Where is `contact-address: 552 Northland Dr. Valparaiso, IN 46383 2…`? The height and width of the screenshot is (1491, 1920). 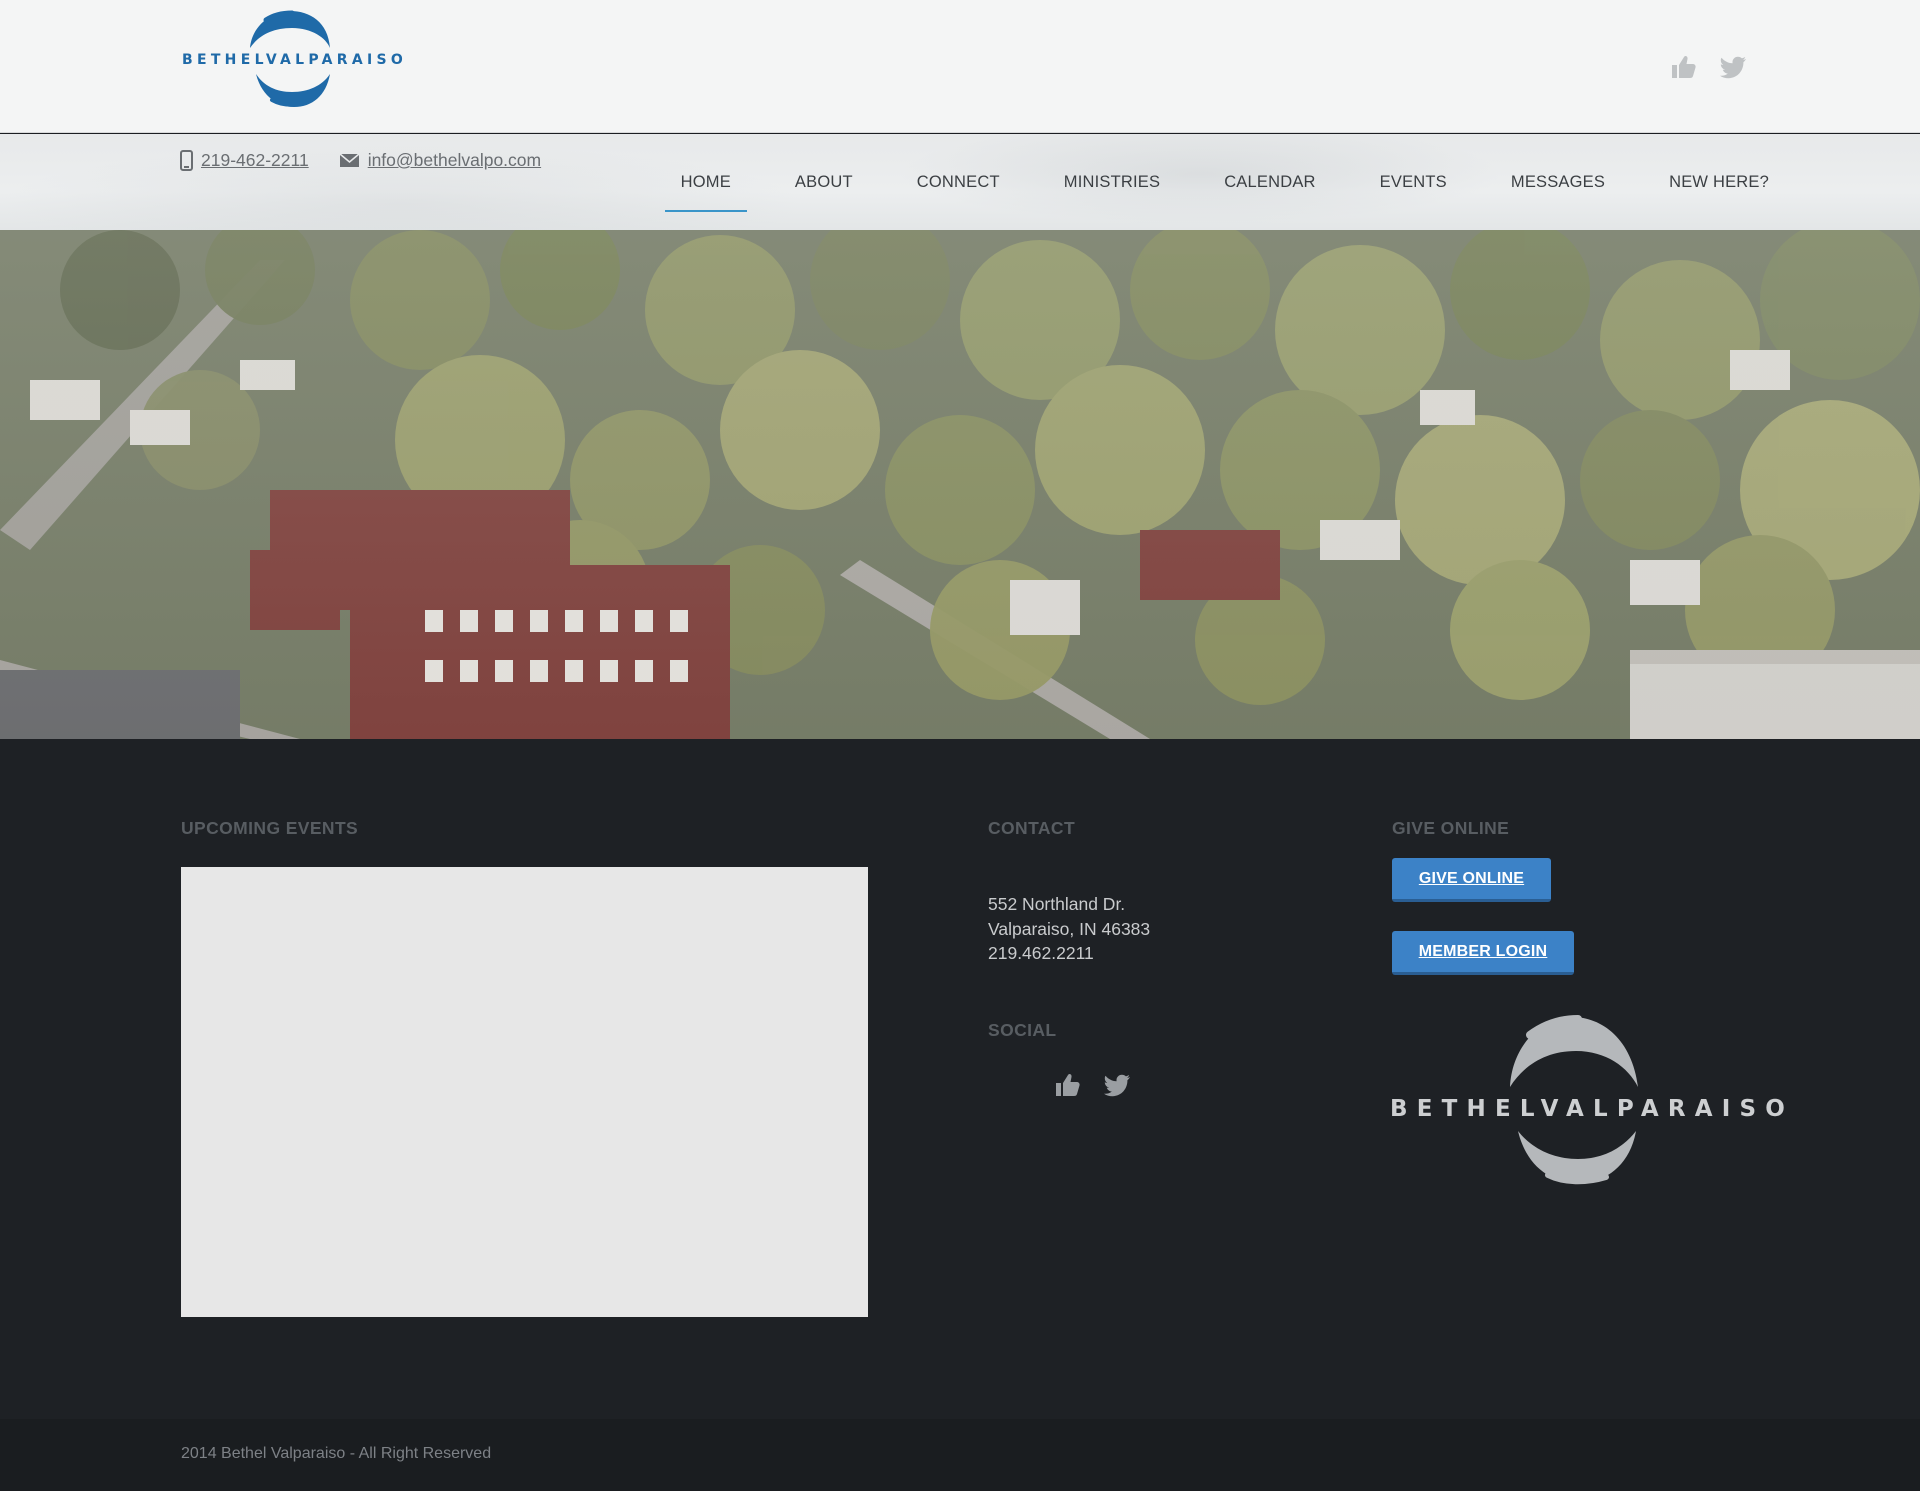 contact-address: 552 Northland Dr. Valparaiso, IN 46383 2… is located at coordinates (1069, 929).